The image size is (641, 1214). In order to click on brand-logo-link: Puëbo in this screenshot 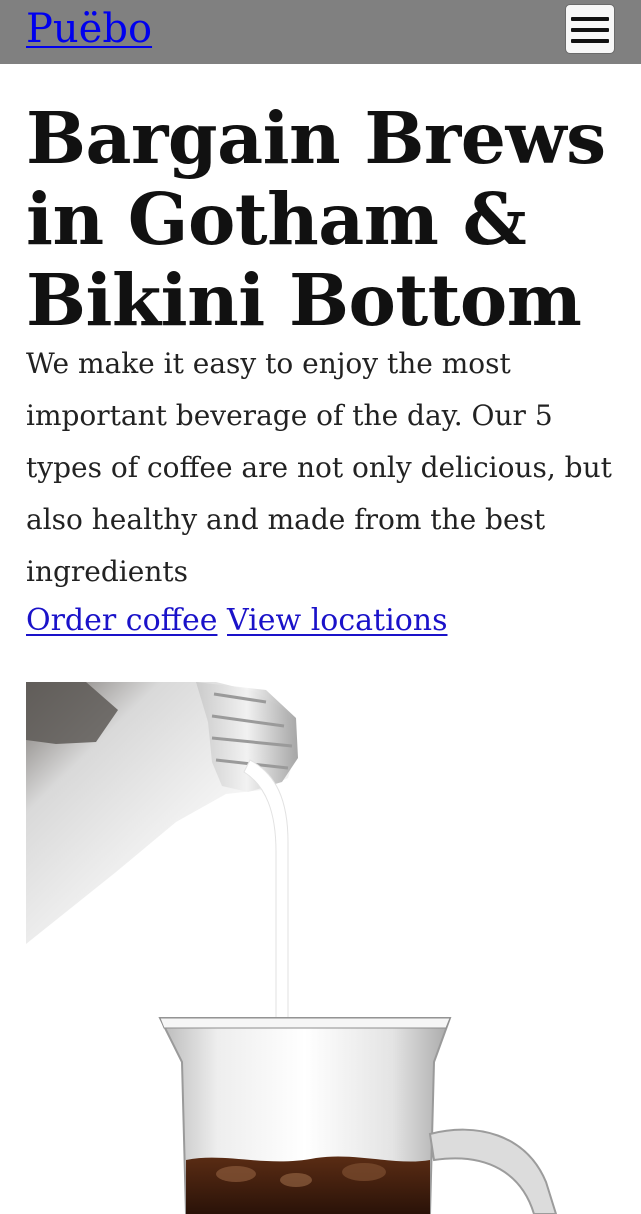, I will do `click(89, 29)`.